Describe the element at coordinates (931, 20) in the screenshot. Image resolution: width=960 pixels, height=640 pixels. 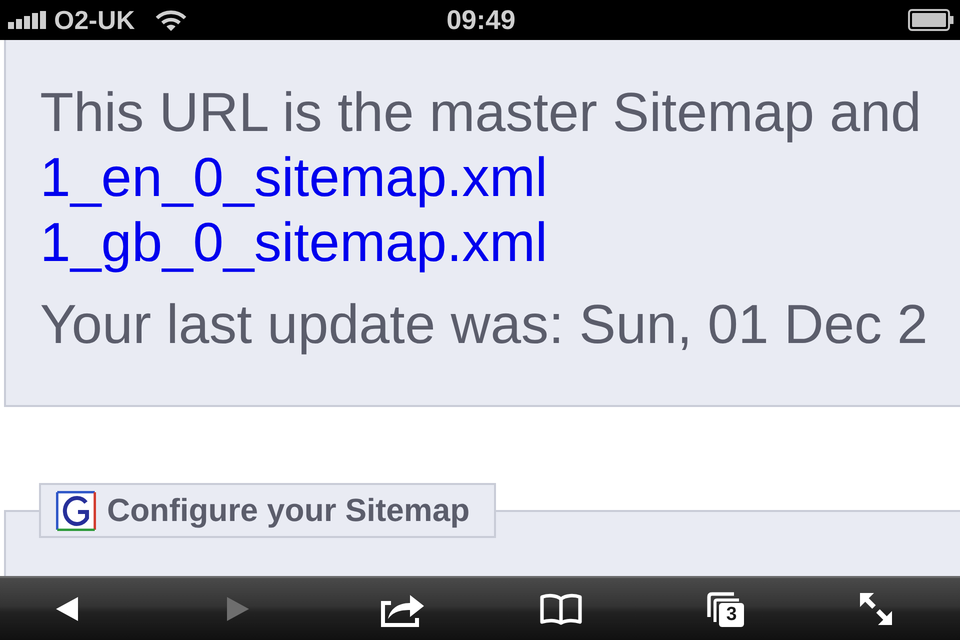
I see `battery-icon` at that location.